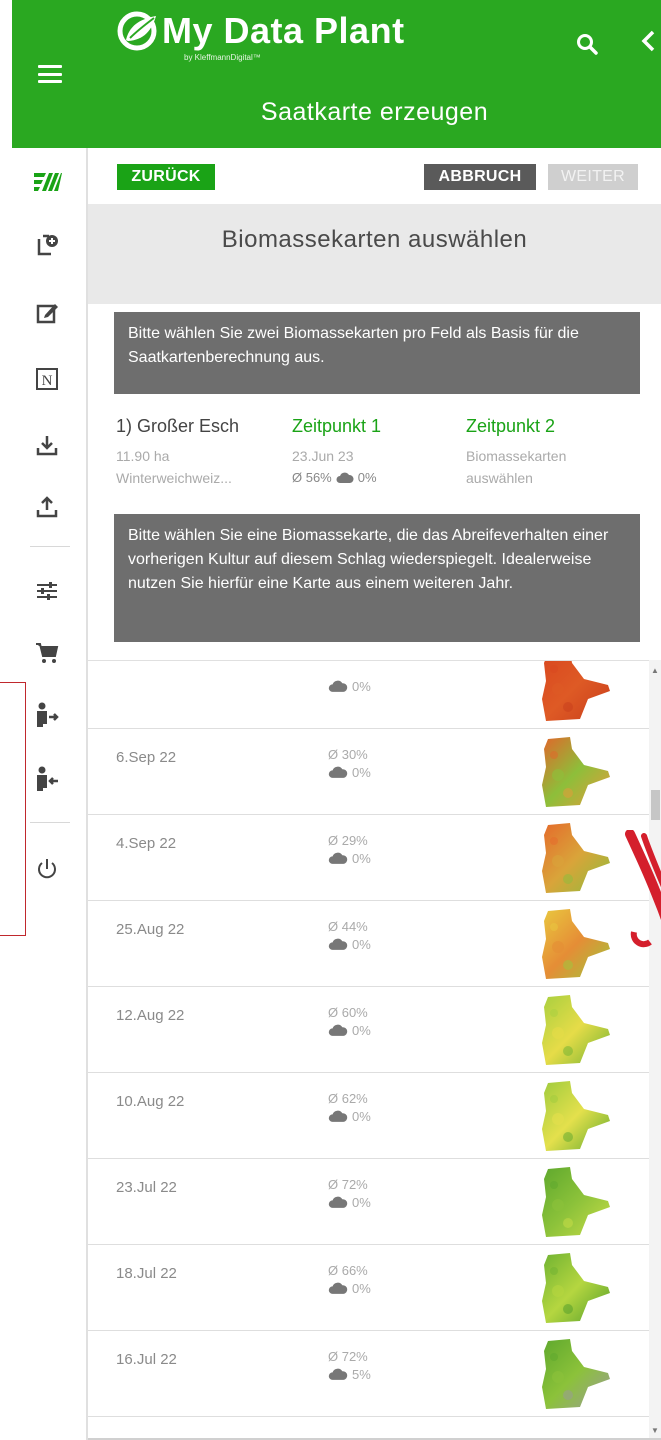 The image size is (661, 1440). I want to click on field-area: 11.90 ha, so click(143, 456).